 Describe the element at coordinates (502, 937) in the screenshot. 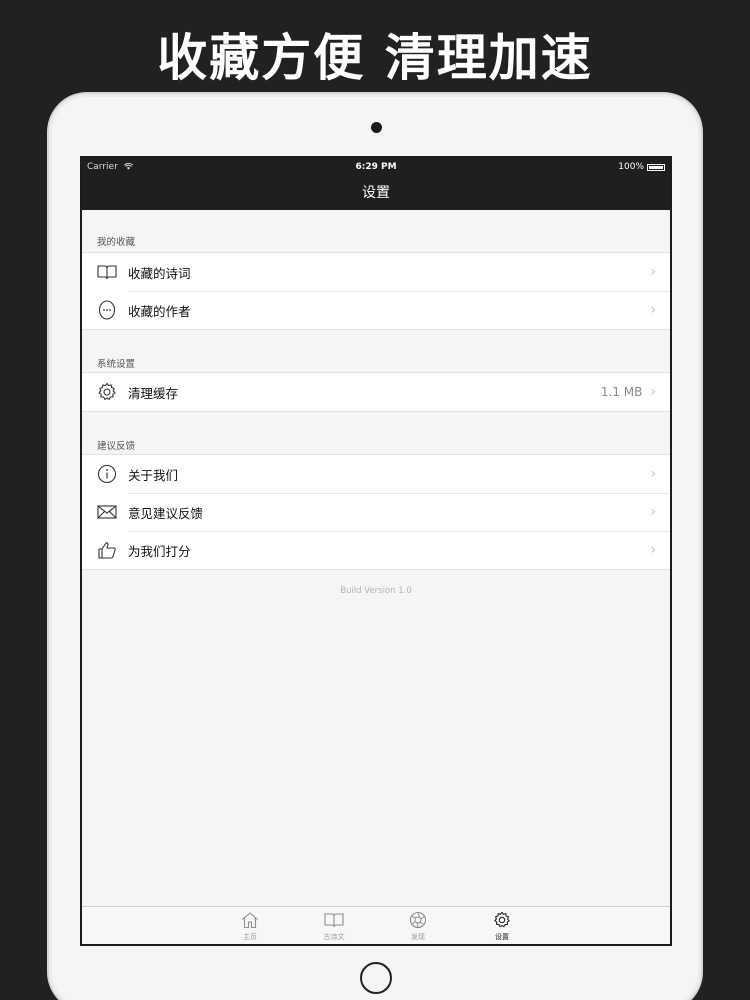

I see `tab-settings-label: 设置` at that location.